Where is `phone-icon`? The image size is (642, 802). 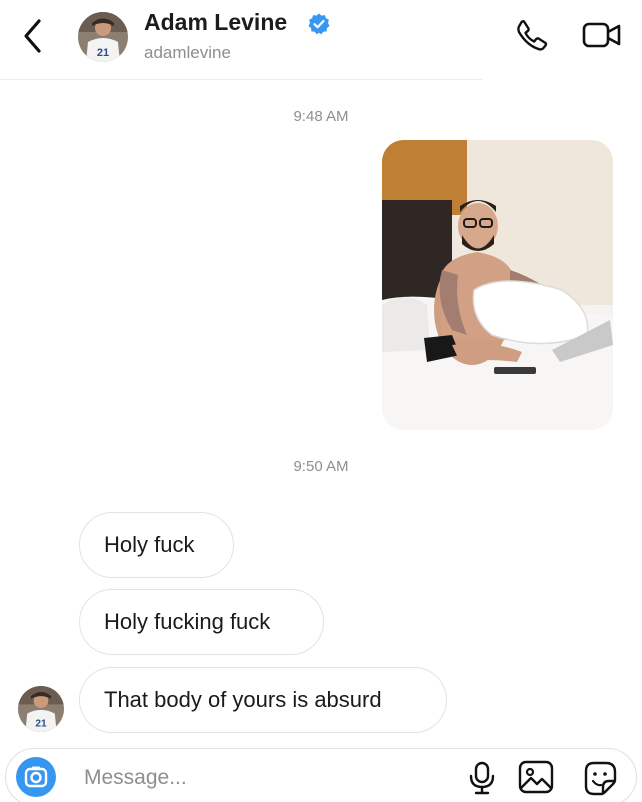 phone-icon is located at coordinates (532, 35).